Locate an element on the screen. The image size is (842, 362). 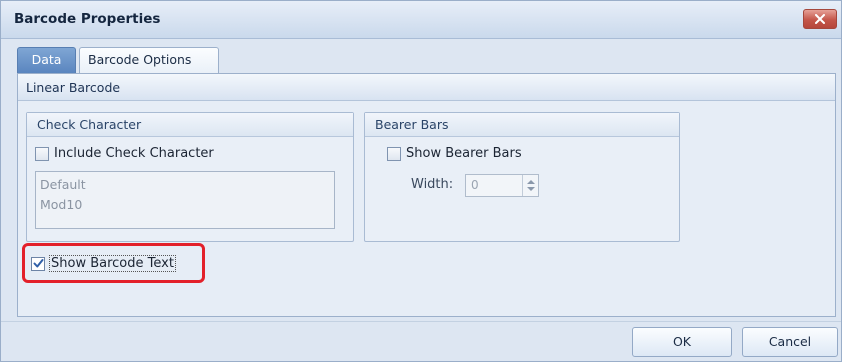
show-bearer-bars-checkbox is located at coordinates (394, 153).